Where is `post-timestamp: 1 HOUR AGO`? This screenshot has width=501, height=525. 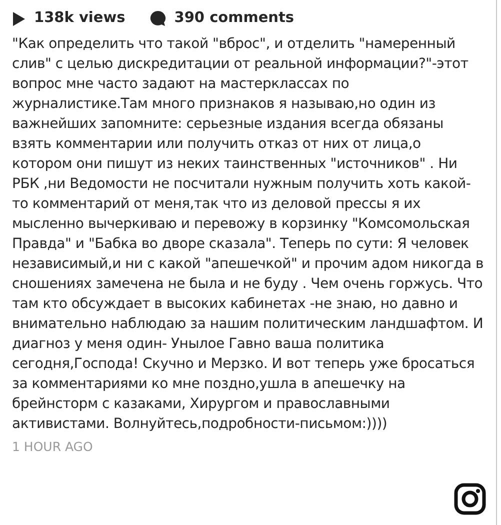 post-timestamp: 1 HOUR AGO is located at coordinates (52, 447).